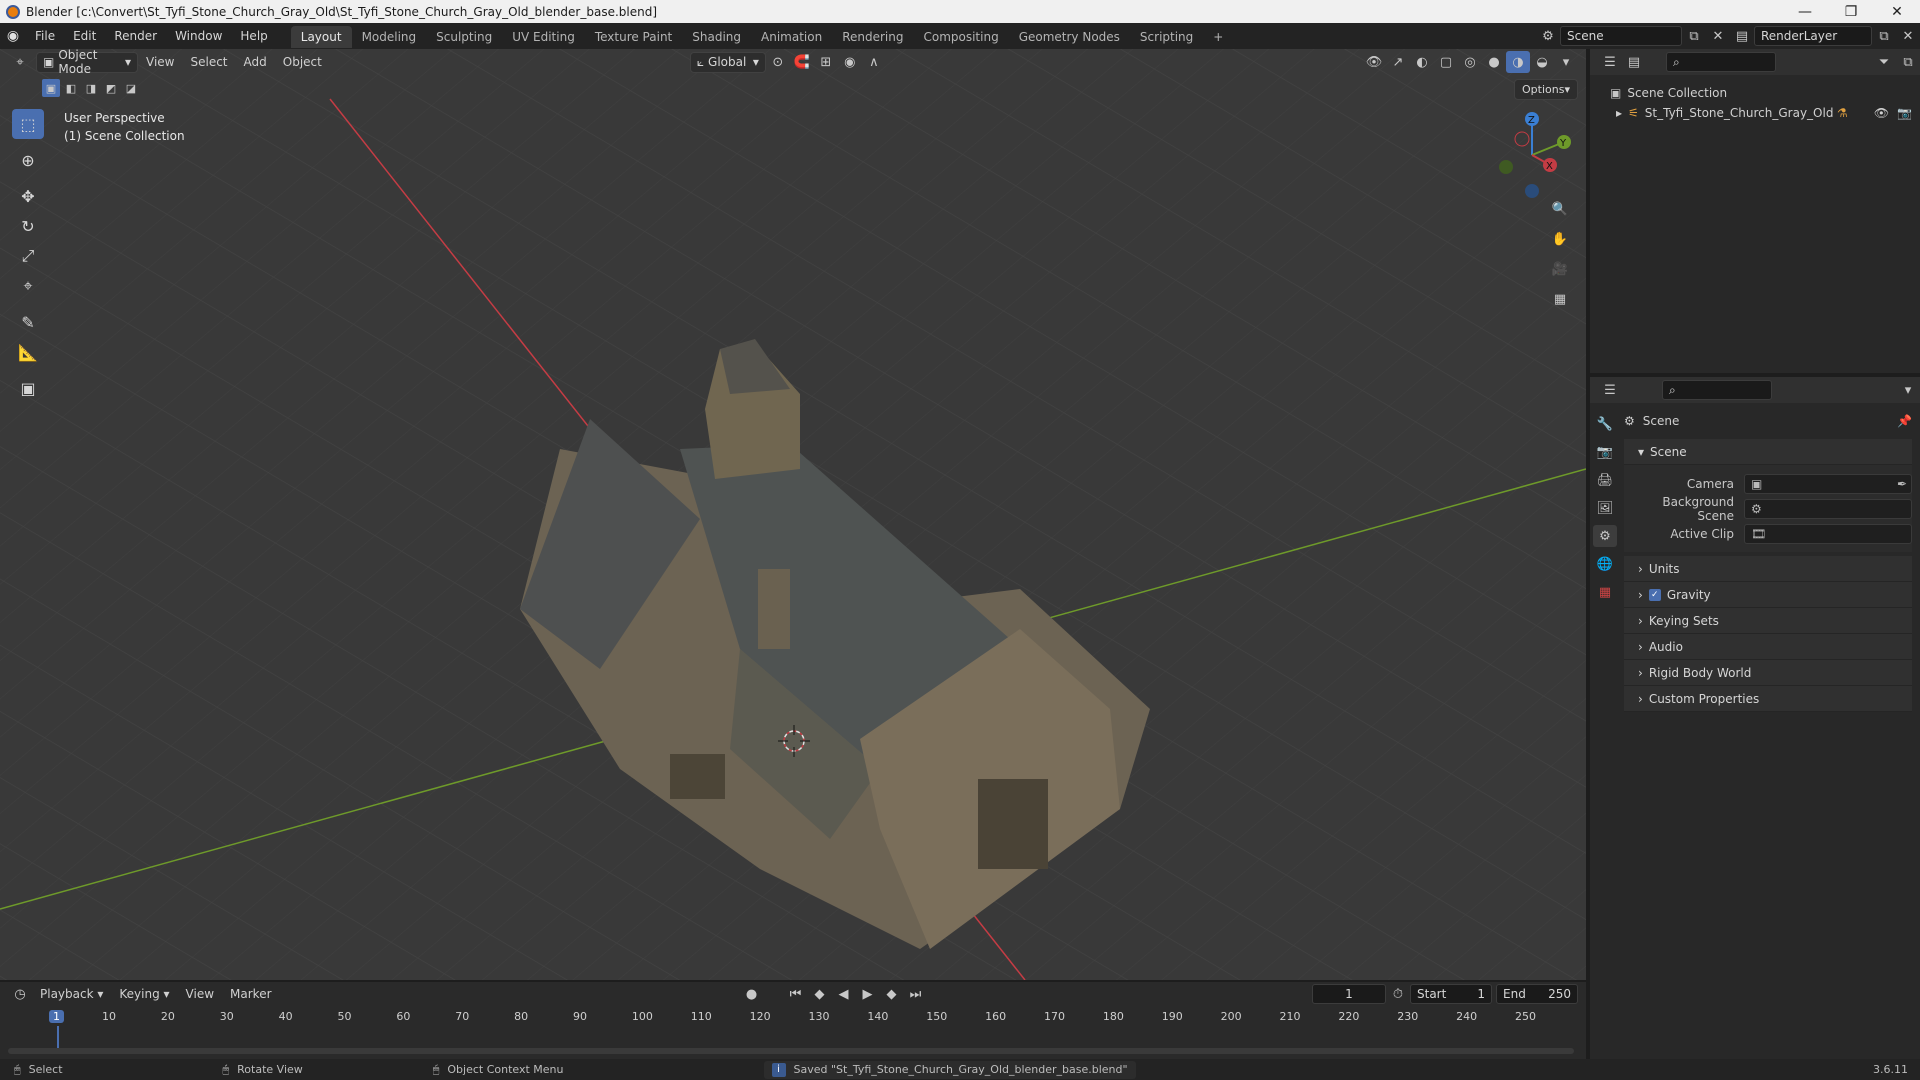 This screenshot has width=1920, height=1080. What do you see at coordinates (850, 62) in the screenshot?
I see `proportional-edit-icon: ◉` at bounding box center [850, 62].